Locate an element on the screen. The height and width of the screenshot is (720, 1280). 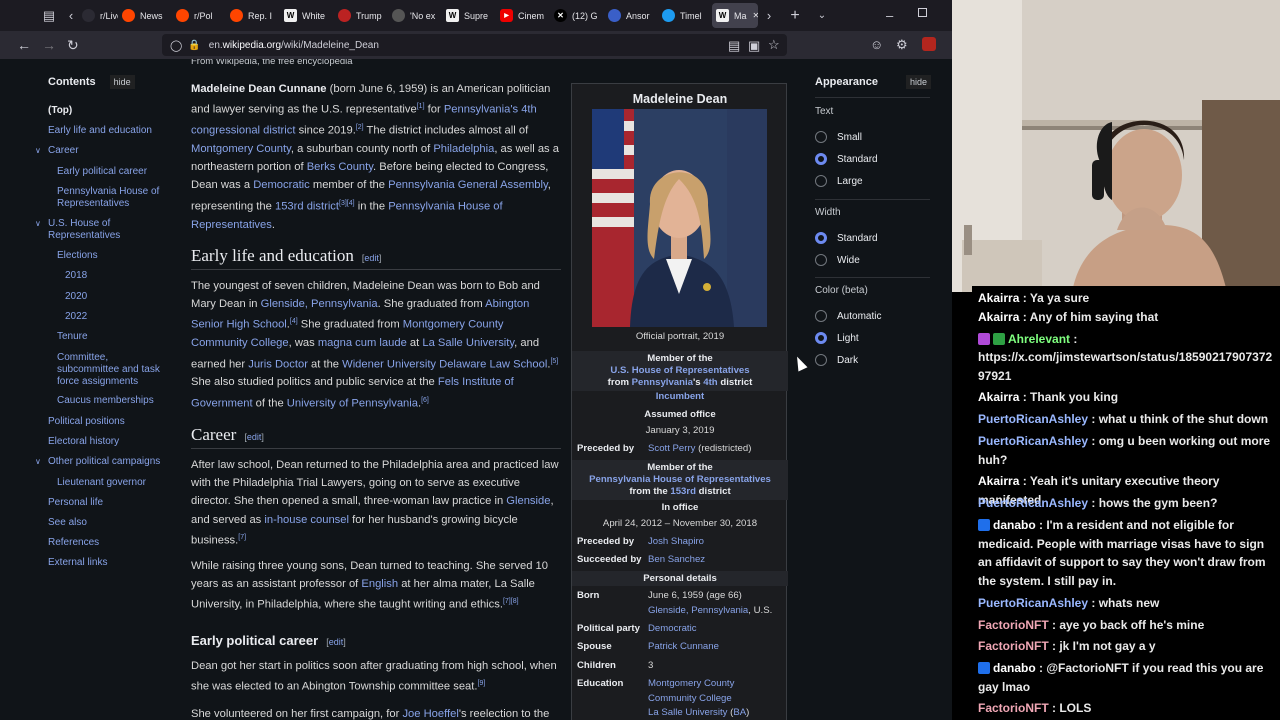
chat-username: danabo is located at coordinates (1014, 525).